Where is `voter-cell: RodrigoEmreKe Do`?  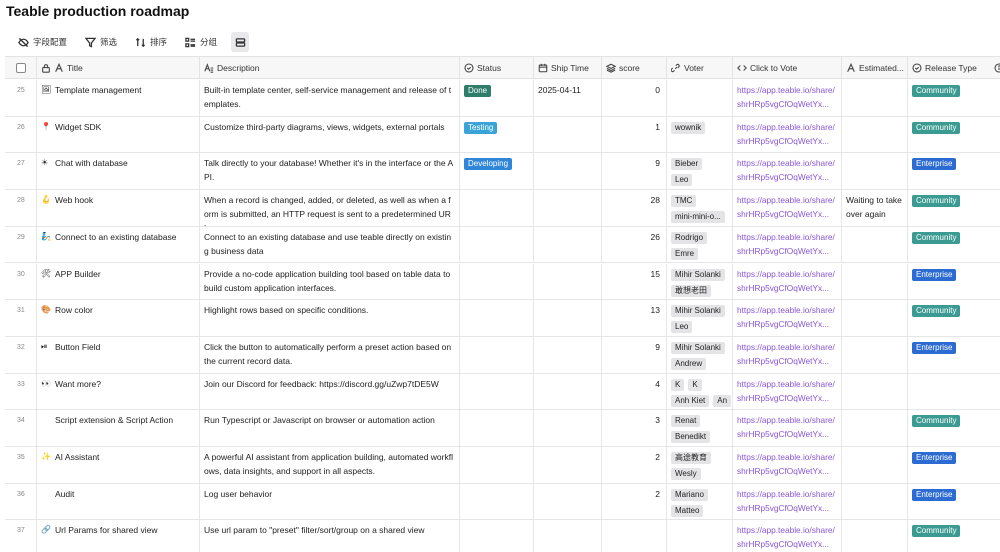
voter-cell: RodrigoEmreKe Do is located at coordinates (700, 244).